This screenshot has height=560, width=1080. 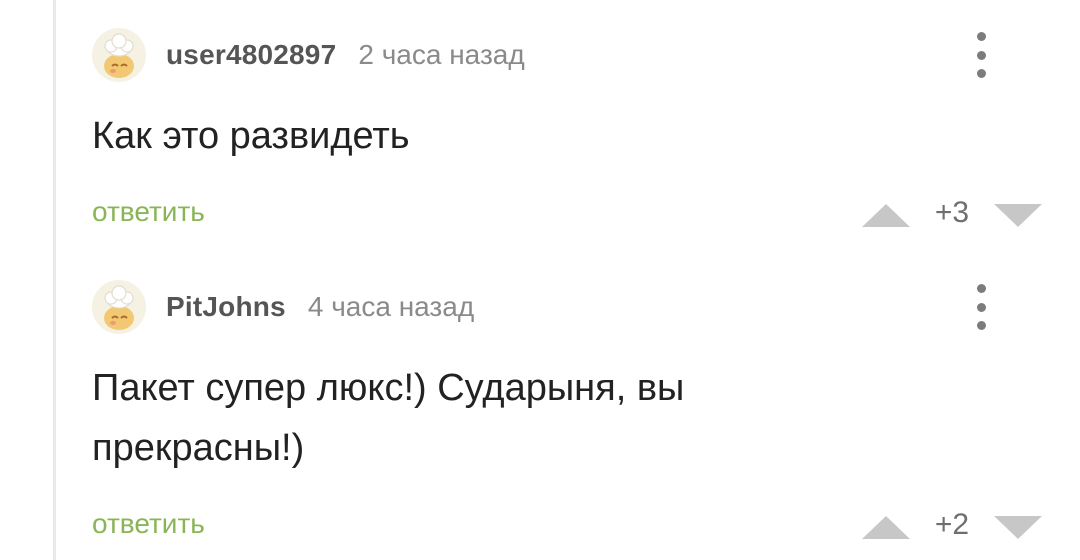 I want to click on comment-time: 4 часа назад, so click(x=391, y=306).